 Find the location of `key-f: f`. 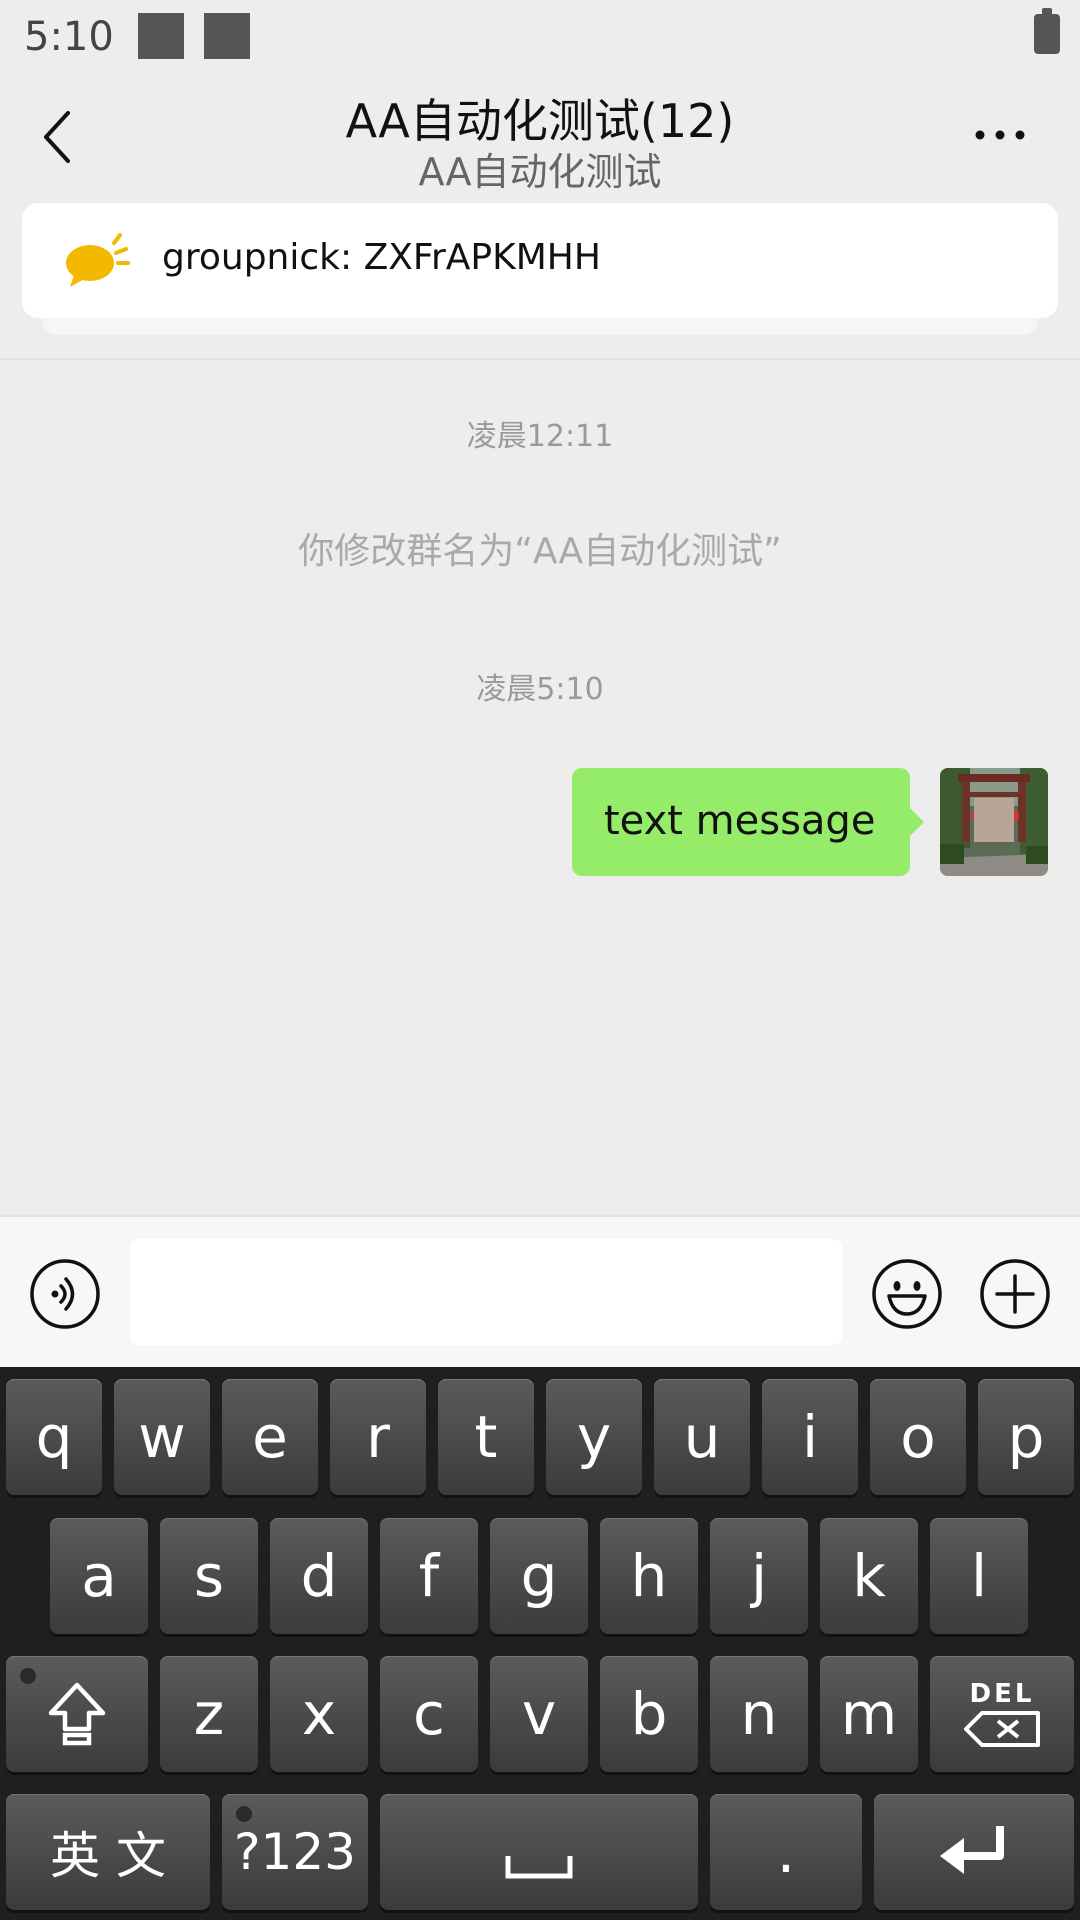

key-f: f is located at coordinates (429, 1576).